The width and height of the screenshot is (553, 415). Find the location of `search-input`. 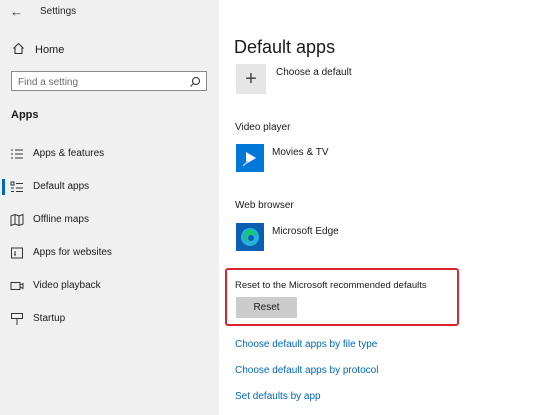

search-input is located at coordinates (100, 82).